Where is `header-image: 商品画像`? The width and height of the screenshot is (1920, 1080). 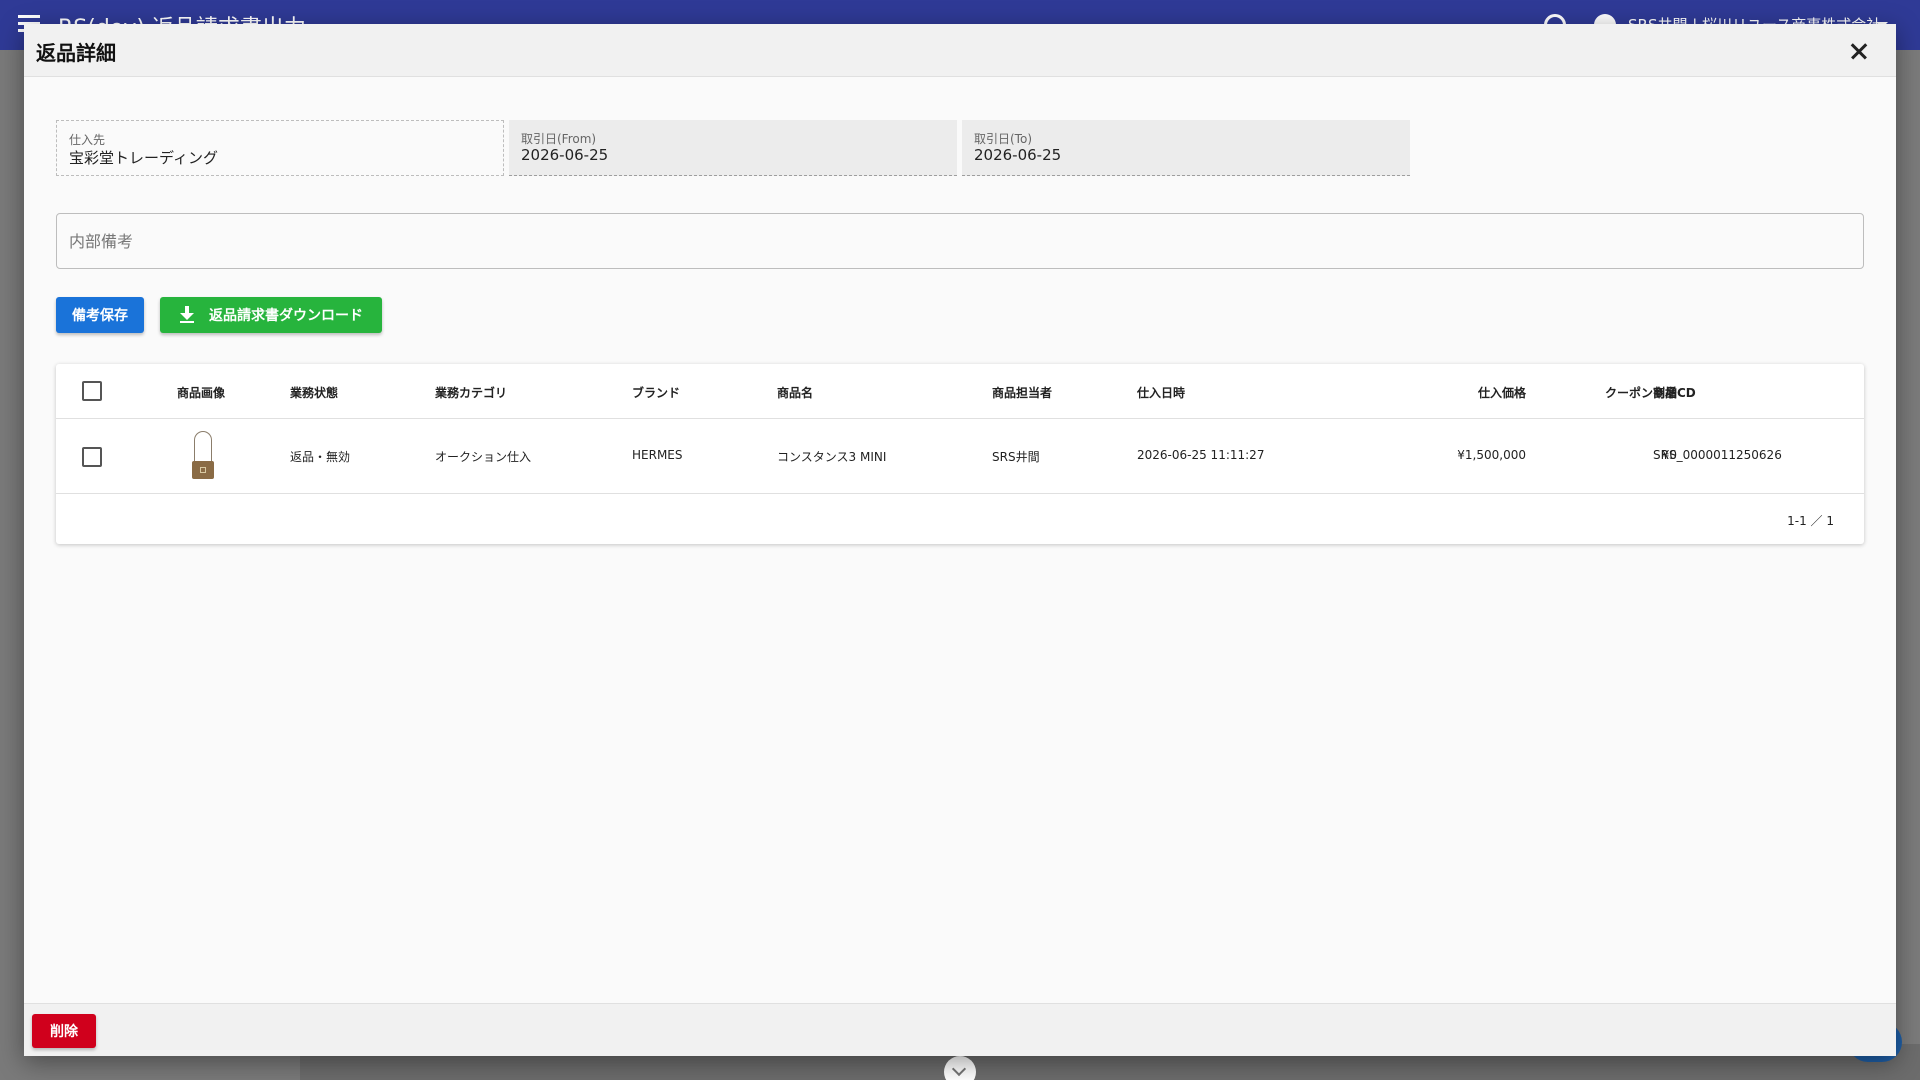 header-image: 商品画像 is located at coordinates (201, 393).